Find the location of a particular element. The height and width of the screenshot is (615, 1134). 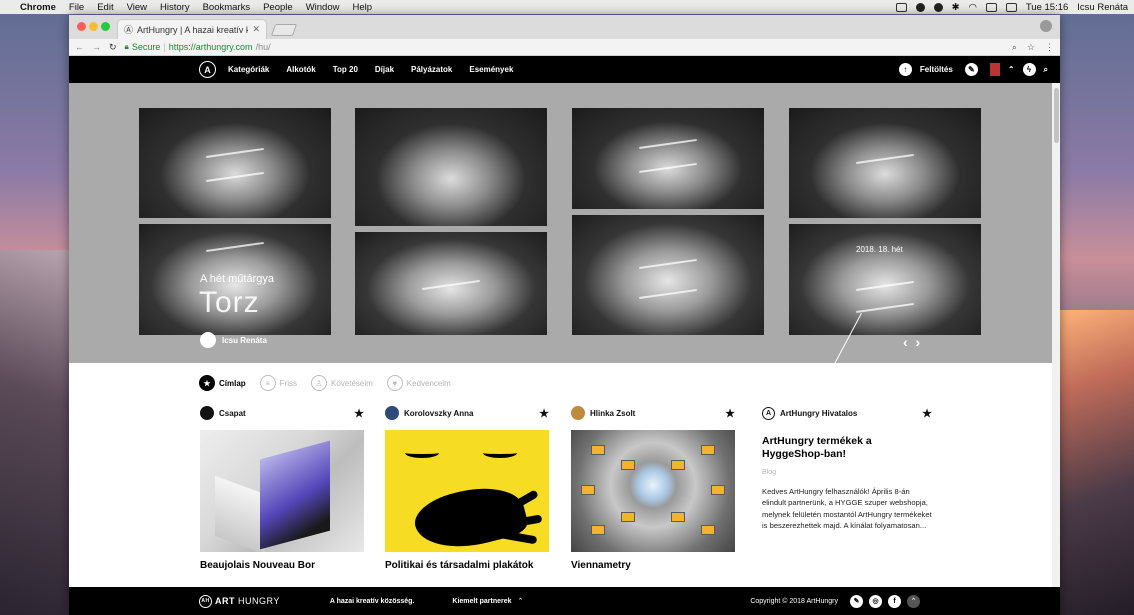

forward-icon: → is located at coordinates (96, 47).